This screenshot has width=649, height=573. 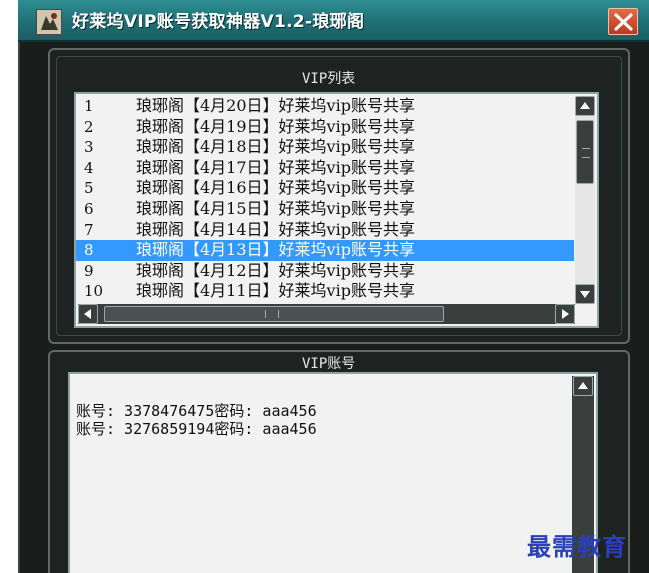 I want to click on list-item: 2 琅琊阁【4月19日】好莱坞vip账号共享, so click(x=325, y=127).